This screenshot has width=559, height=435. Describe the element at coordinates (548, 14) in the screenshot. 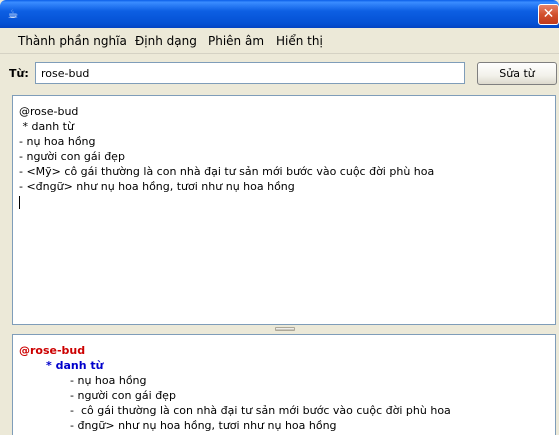

I see `close-button: ✕` at that location.